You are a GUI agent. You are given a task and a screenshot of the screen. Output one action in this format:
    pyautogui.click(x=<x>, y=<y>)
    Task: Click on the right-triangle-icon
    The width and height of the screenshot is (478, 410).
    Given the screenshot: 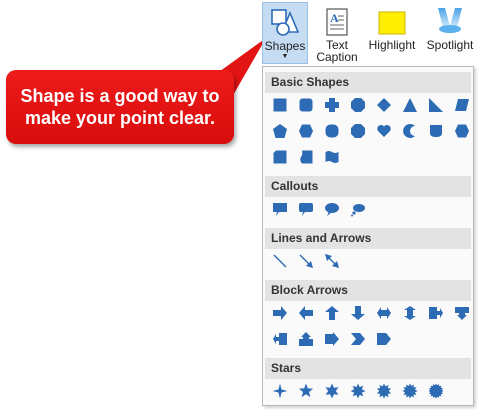 What is the action you would take?
    pyautogui.click(x=436, y=105)
    